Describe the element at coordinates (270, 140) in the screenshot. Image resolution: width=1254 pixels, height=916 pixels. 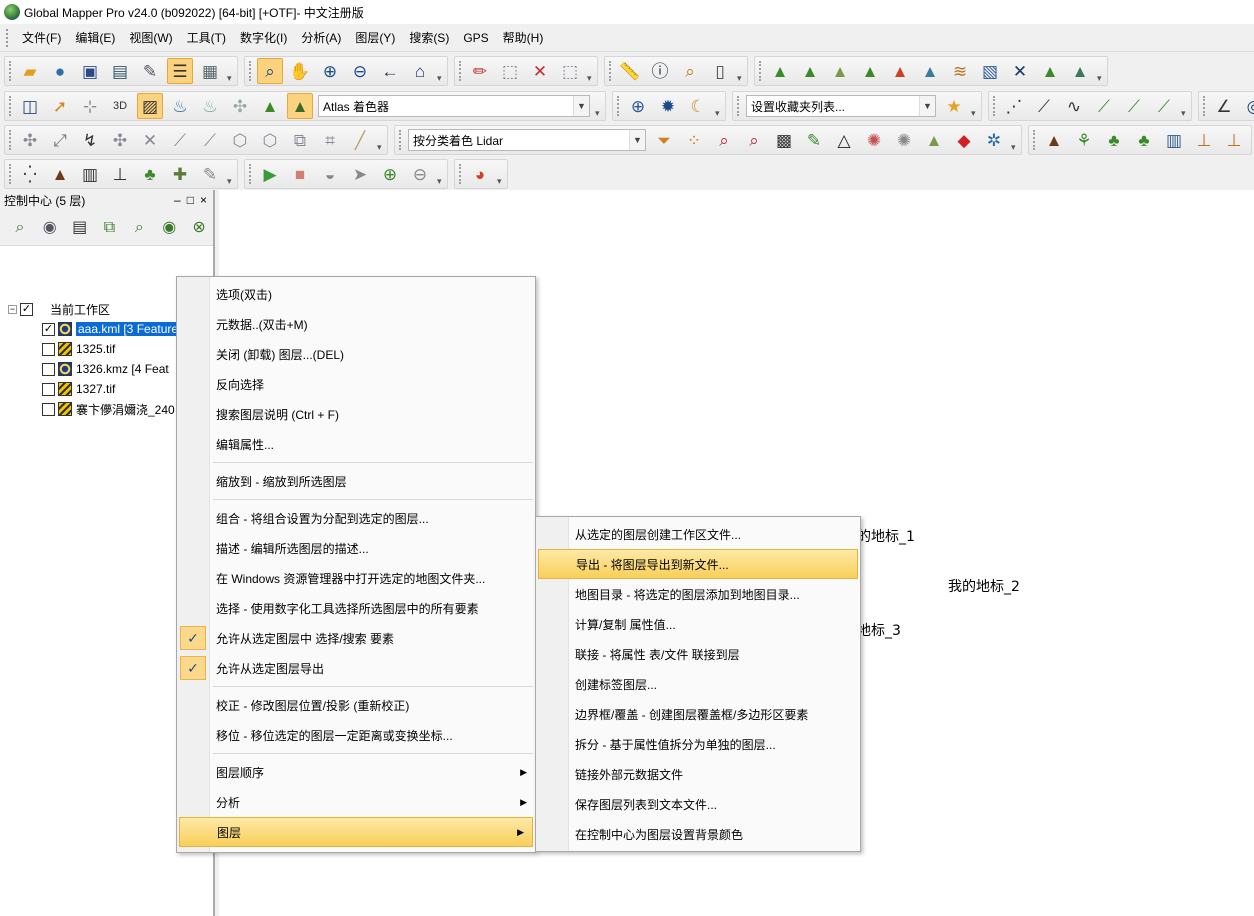
I see `vertex-snap-icon: ⬡` at that location.